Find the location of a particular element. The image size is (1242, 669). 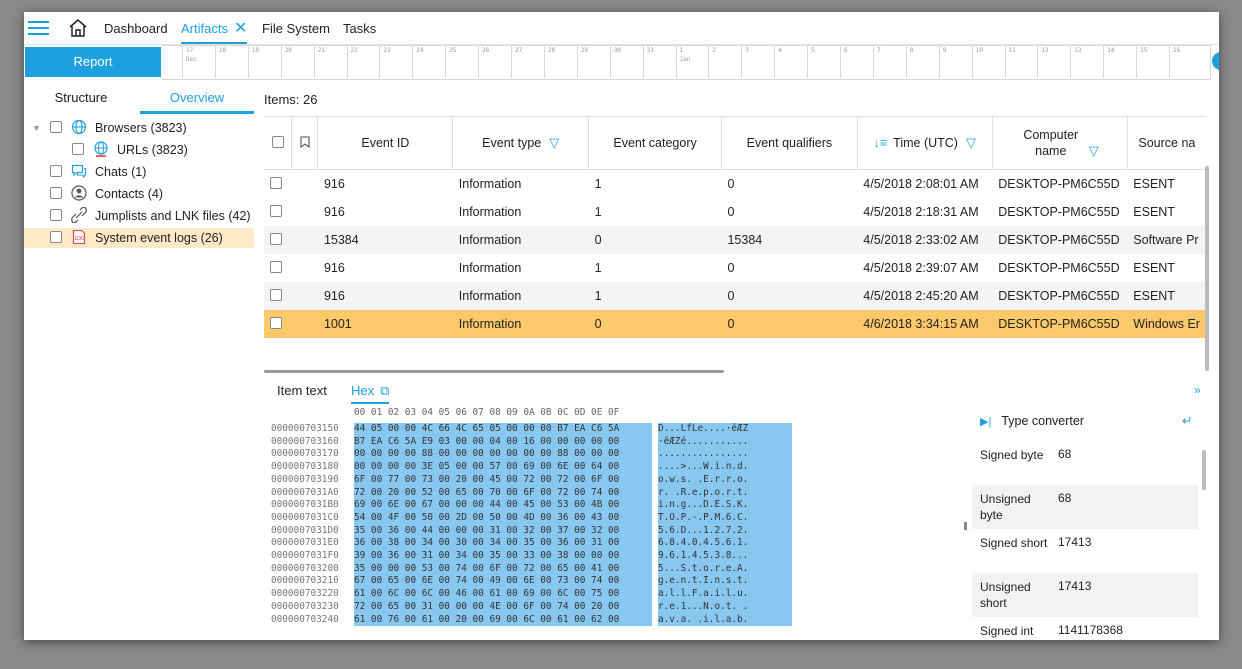

timeline-tick-label: 4 is located at coordinates (780, 50).